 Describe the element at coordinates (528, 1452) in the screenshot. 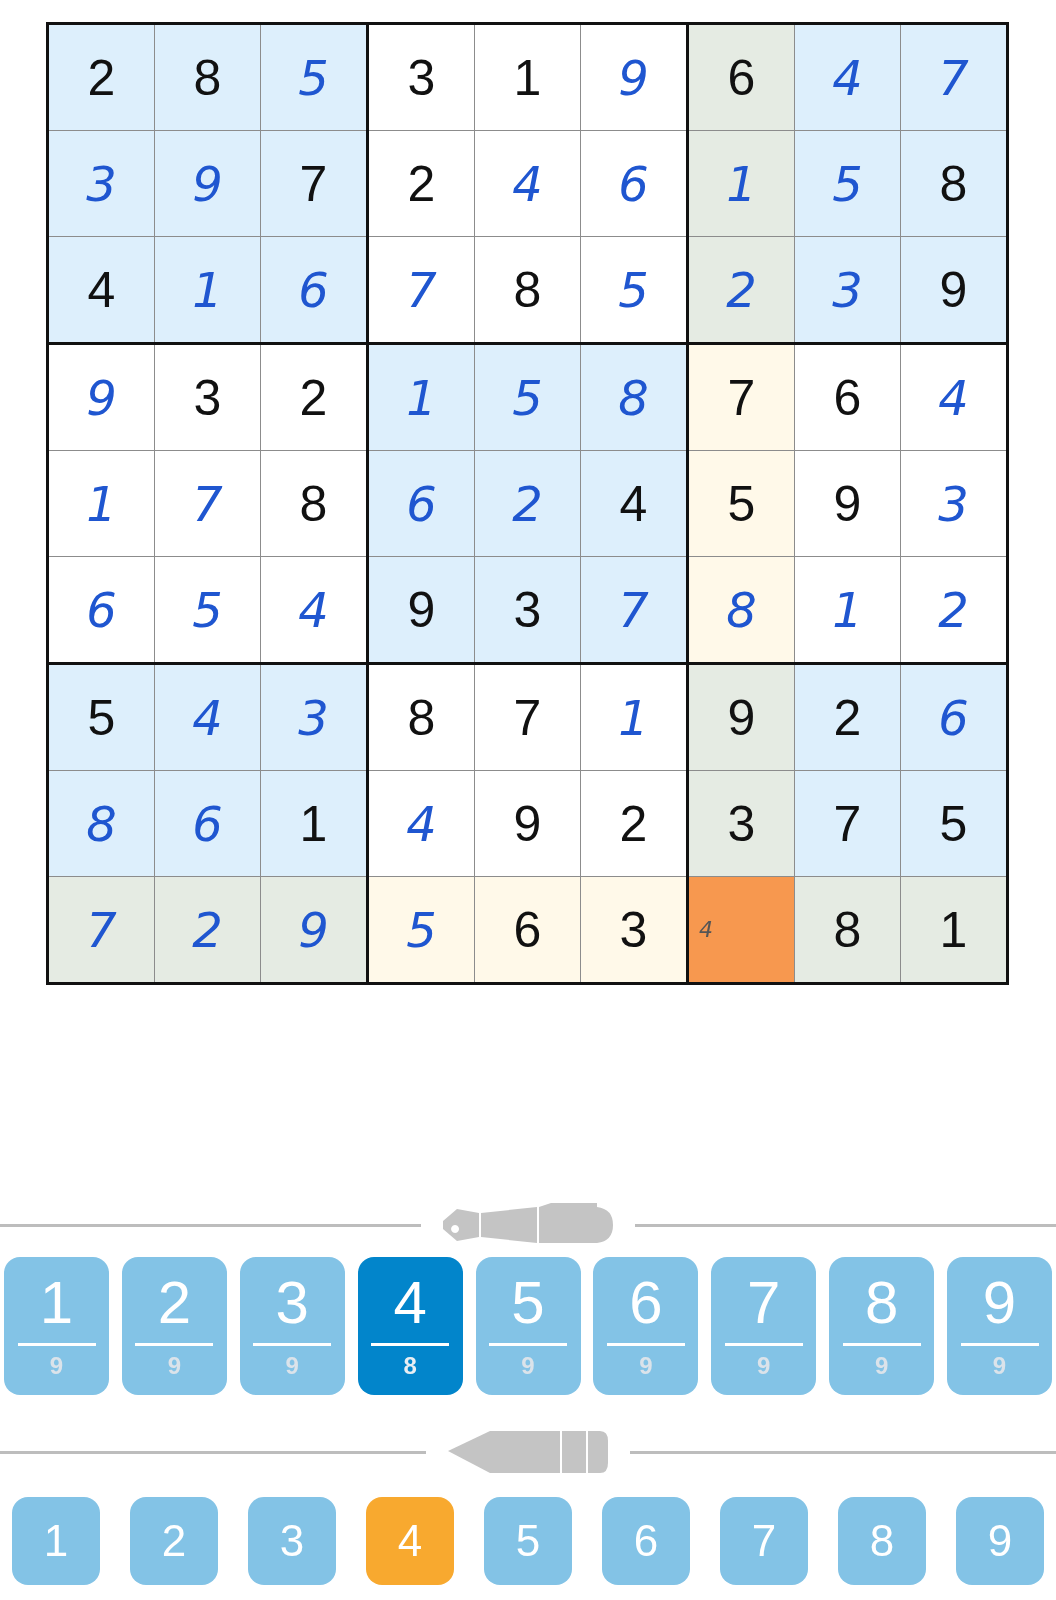

I see `pencil-icon` at that location.